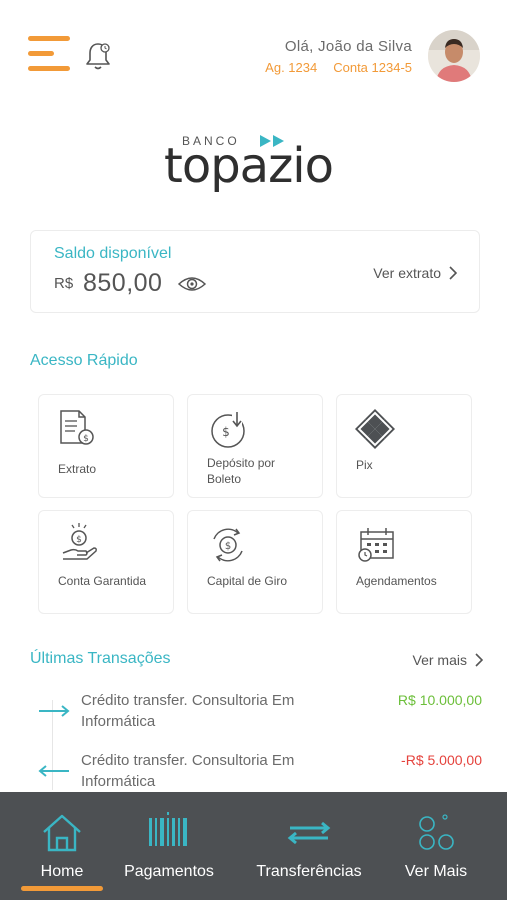 The image size is (507, 900). What do you see at coordinates (169, 871) in the screenshot?
I see `nav-label: Pagamentos` at bounding box center [169, 871].